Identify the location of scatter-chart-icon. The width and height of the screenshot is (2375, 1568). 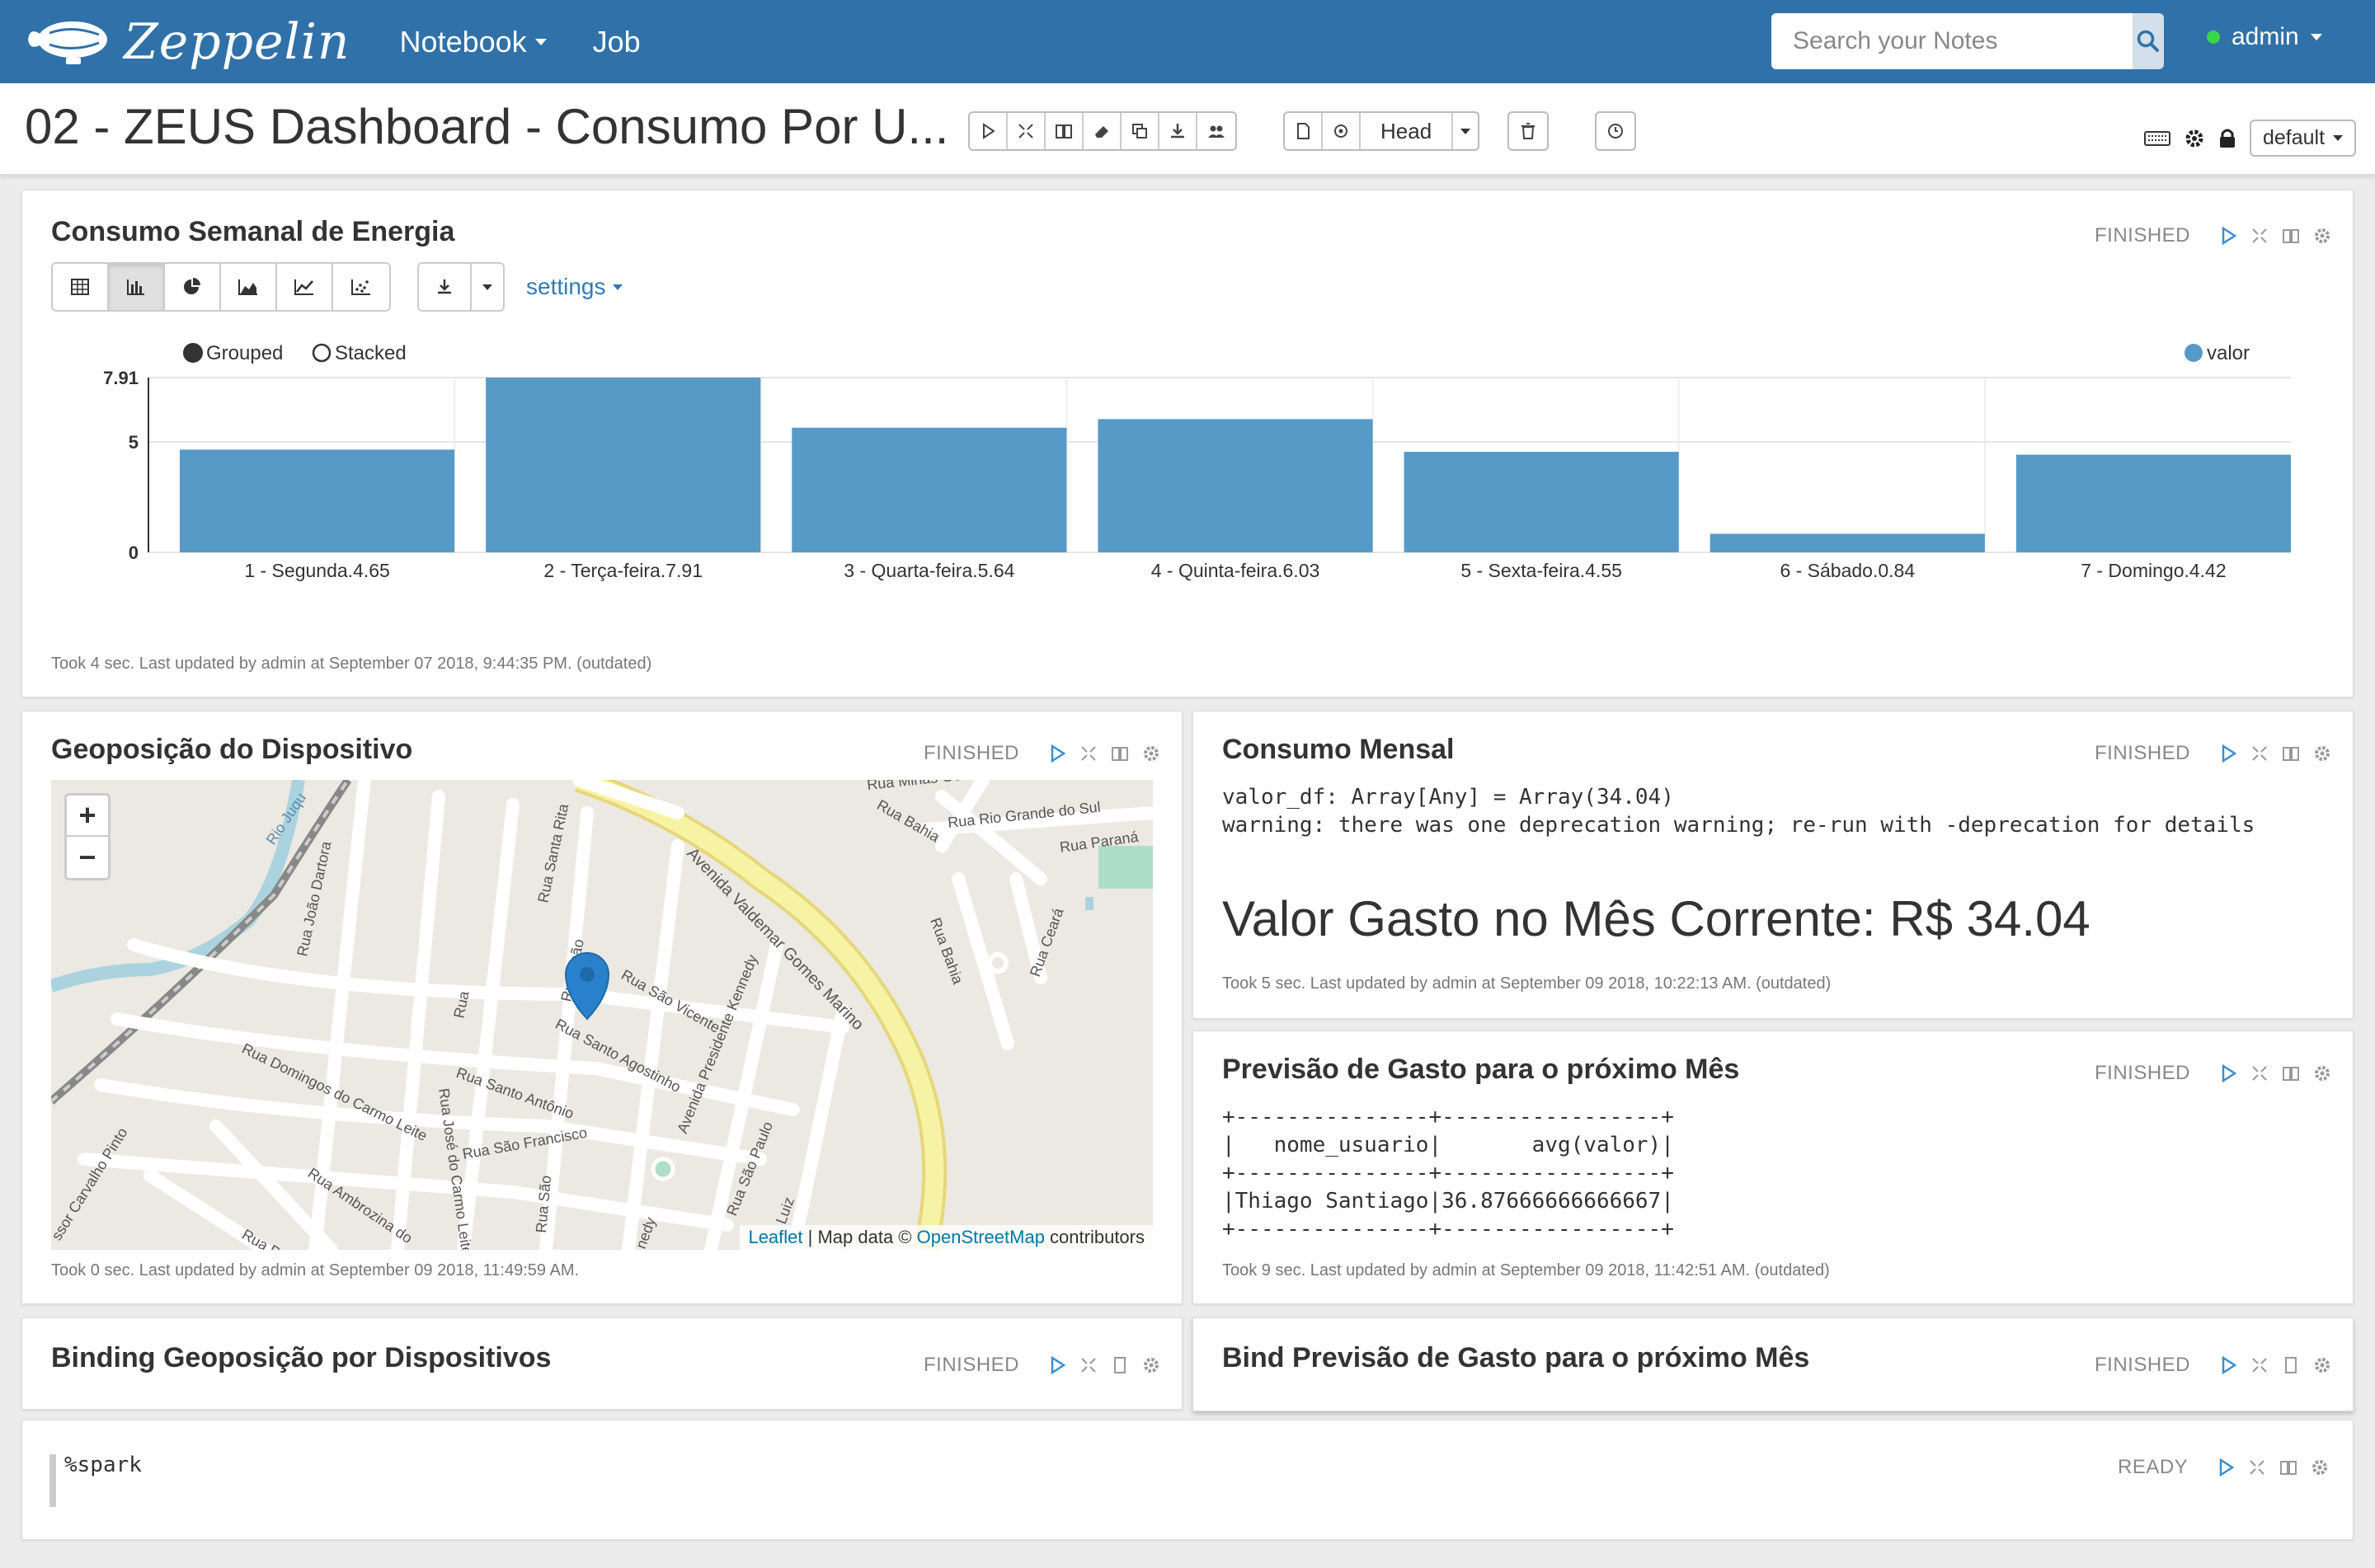
(361, 287).